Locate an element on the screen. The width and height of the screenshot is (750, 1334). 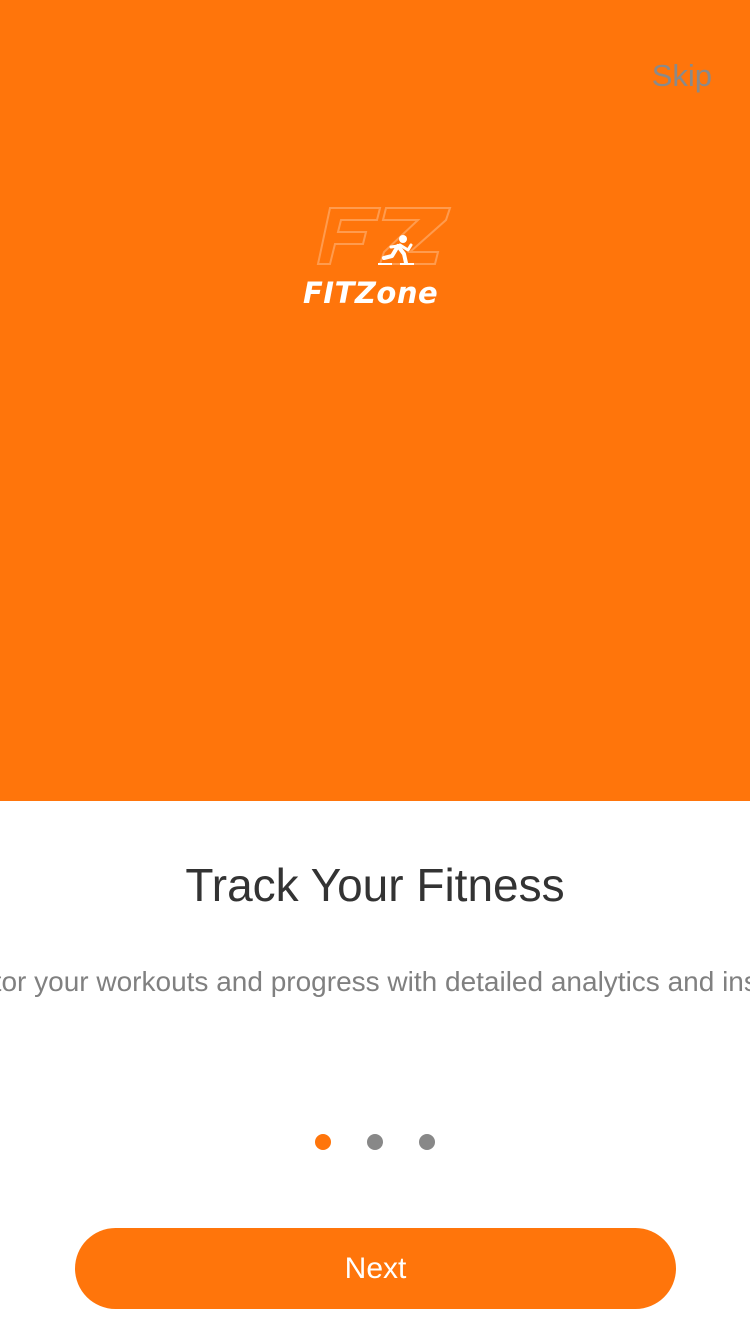
slide-title: Track Your Fitness is located at coordinates (375, 885).